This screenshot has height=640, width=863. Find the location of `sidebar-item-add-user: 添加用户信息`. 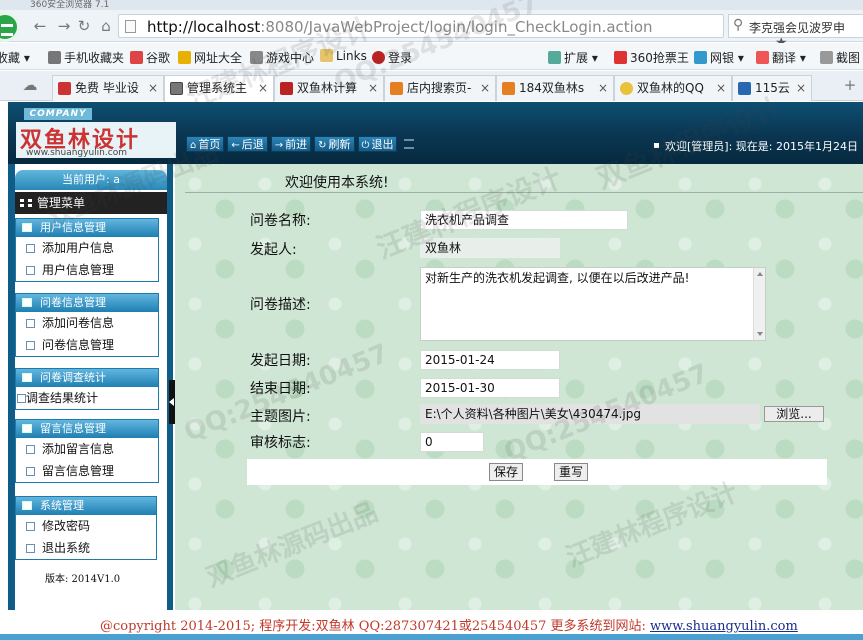

sidebar-item-add-user: 添加用户信息 is located at coordinates (87, 248).